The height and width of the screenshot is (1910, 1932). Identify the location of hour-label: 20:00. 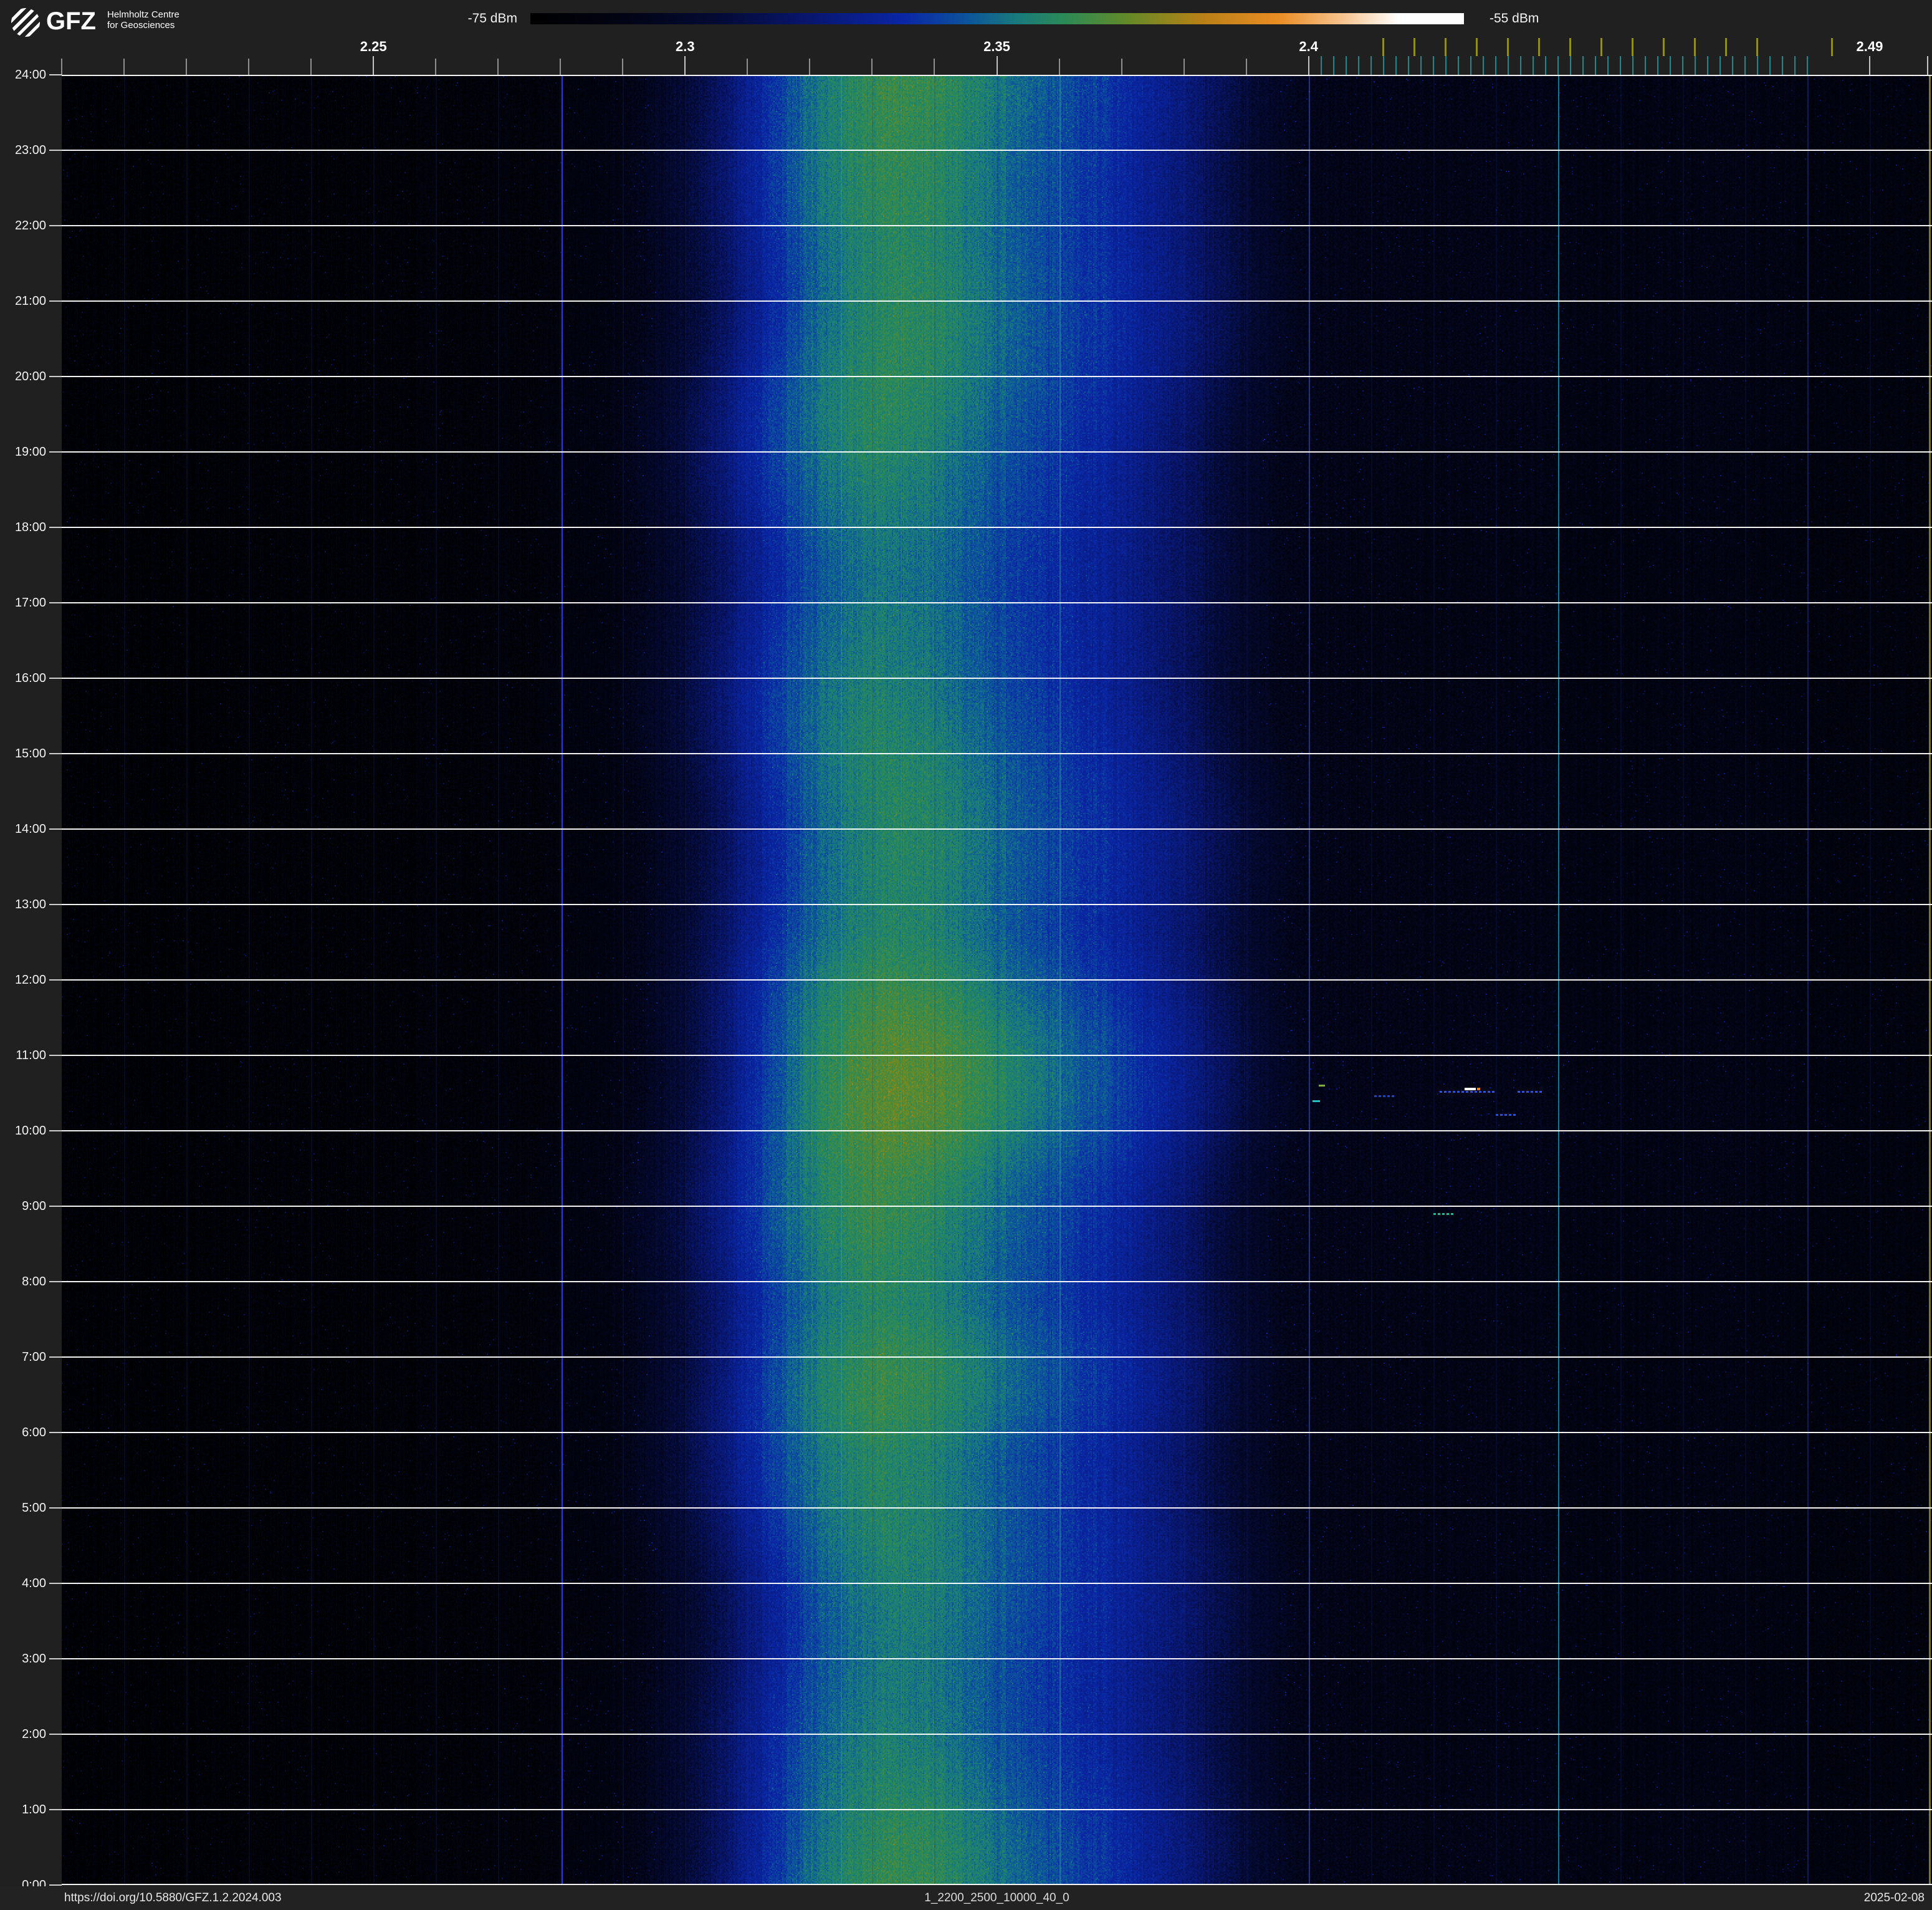
(30, 376).